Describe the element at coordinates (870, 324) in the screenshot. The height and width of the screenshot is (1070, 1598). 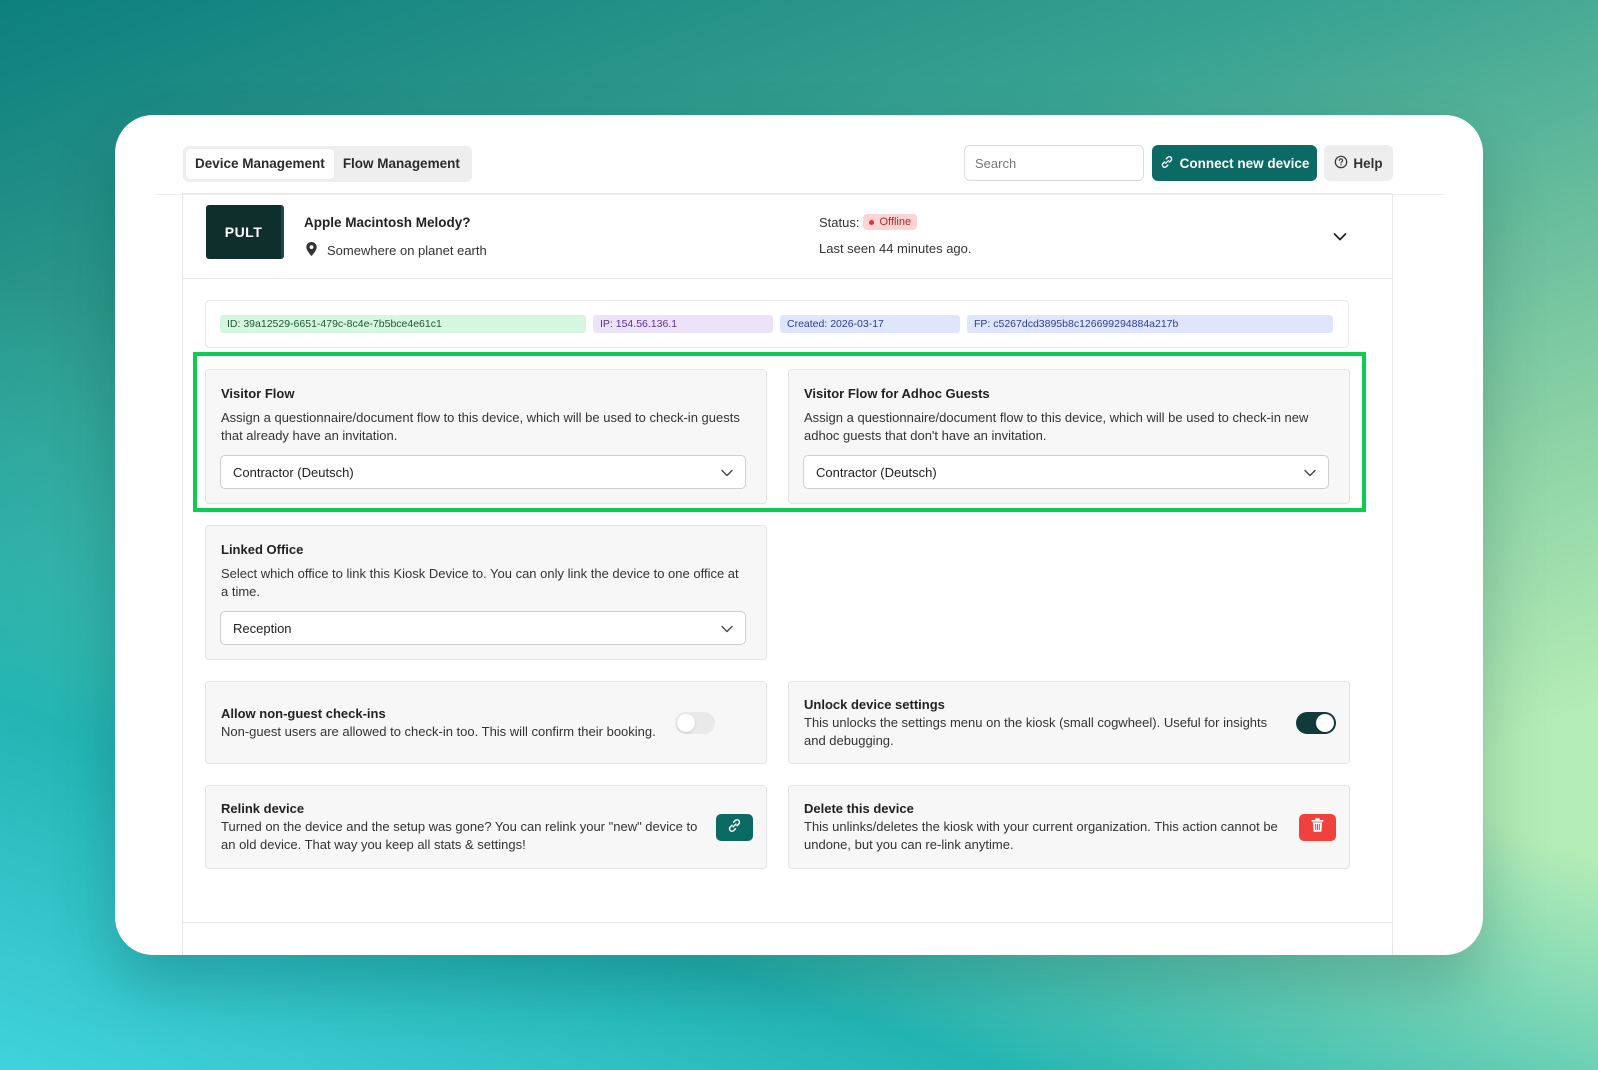
I see `device-created-chip: Created: 2026-03-17` at that location.